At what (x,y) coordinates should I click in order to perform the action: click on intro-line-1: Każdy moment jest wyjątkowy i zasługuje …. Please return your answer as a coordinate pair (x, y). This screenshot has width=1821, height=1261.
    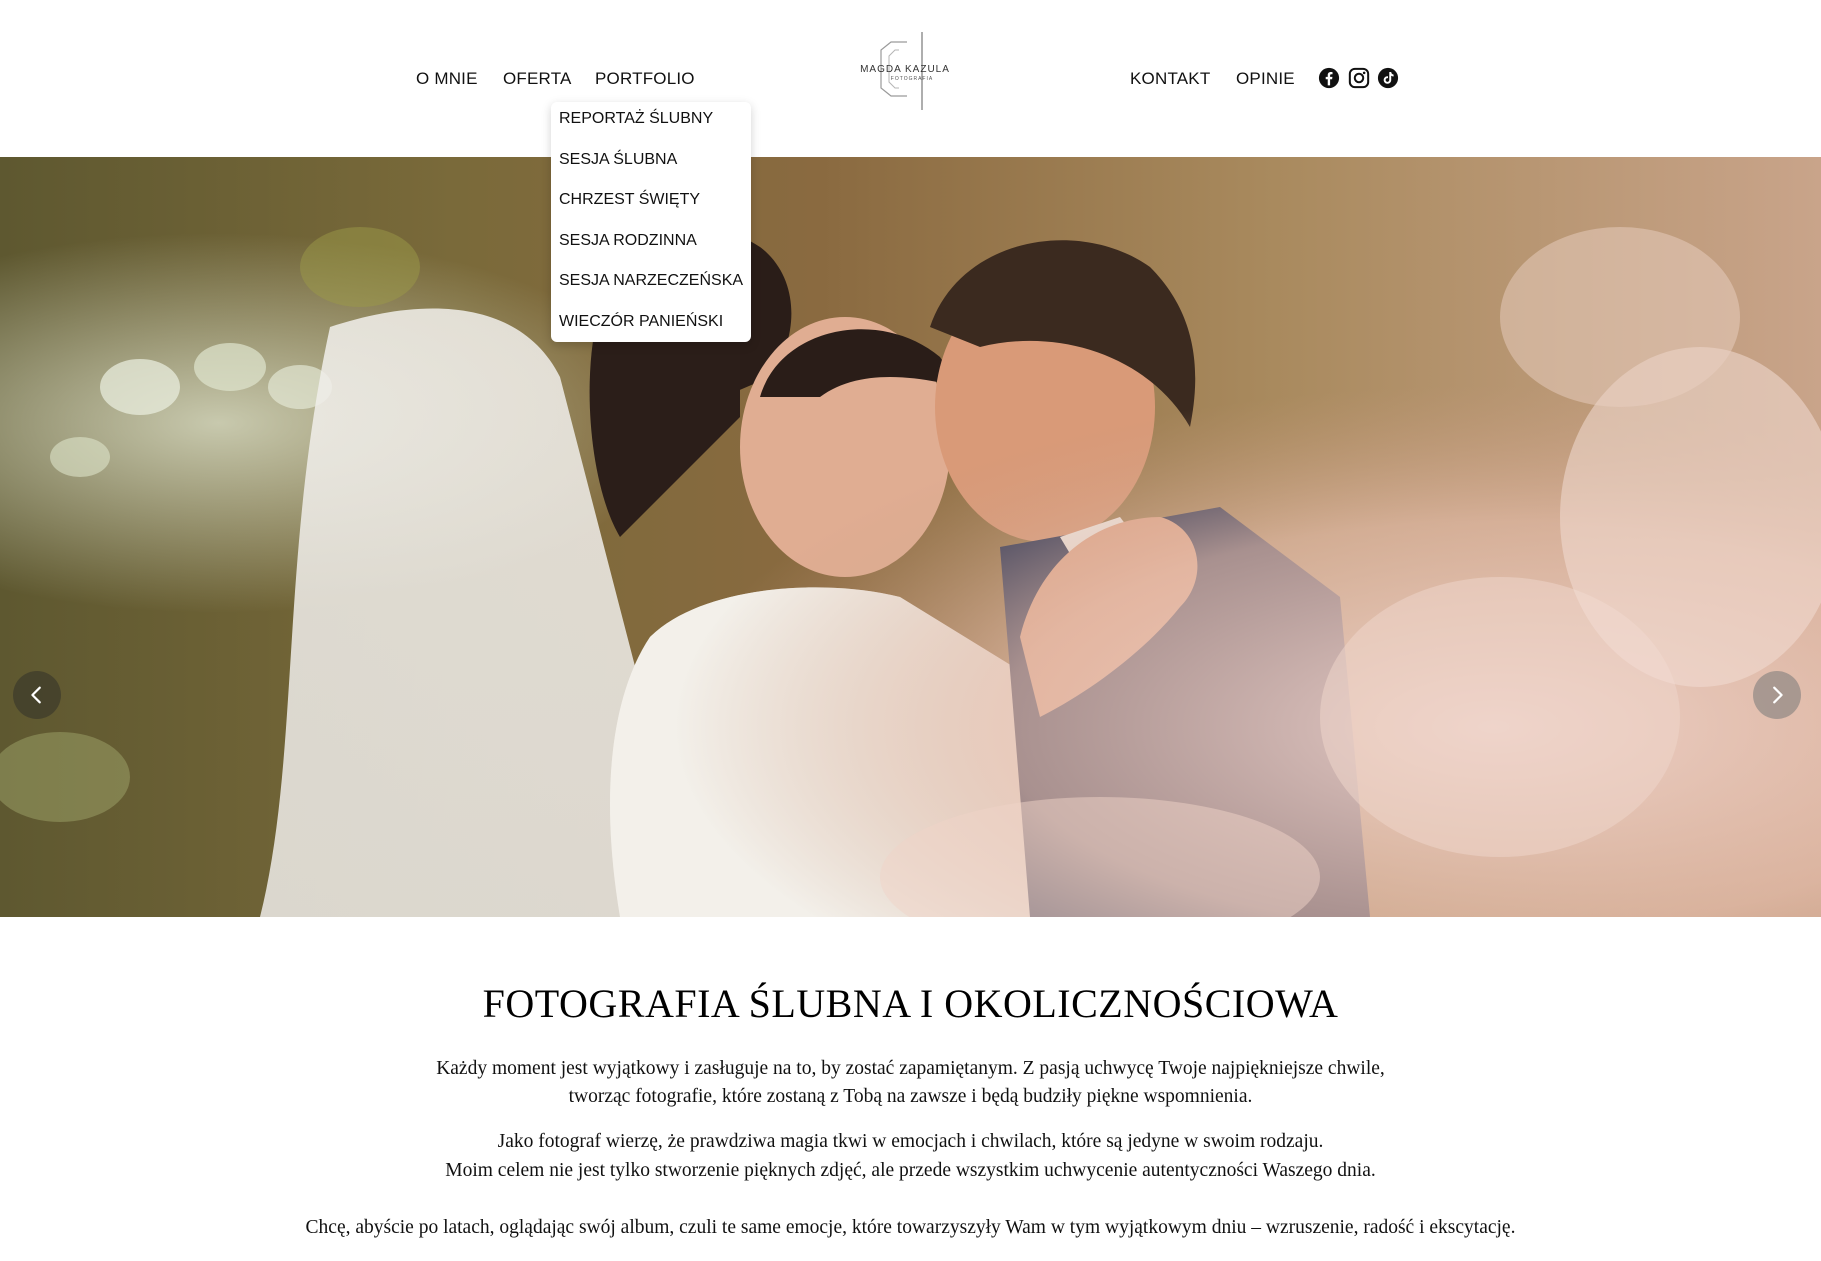
    Looking at the image, I should click on (910, 1068).